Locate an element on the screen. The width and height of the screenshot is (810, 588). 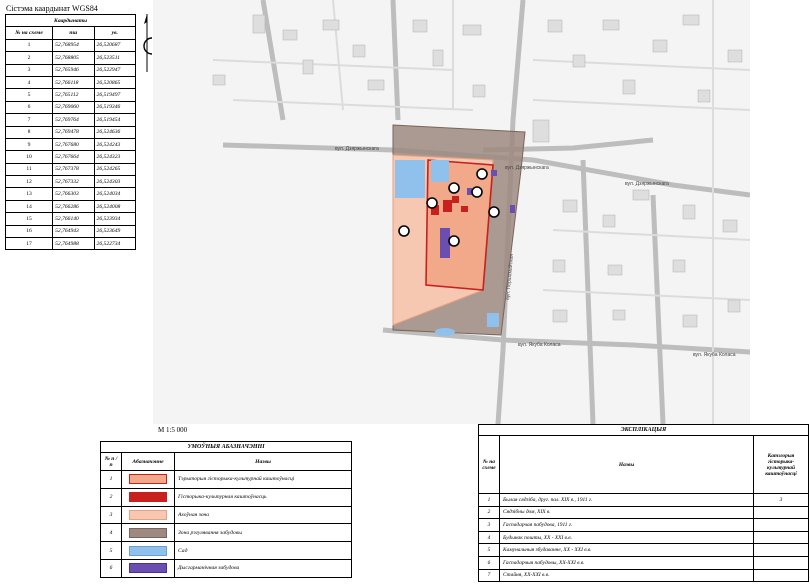
map-scale: М 1:5 000 is located at coordinates (173, 430).